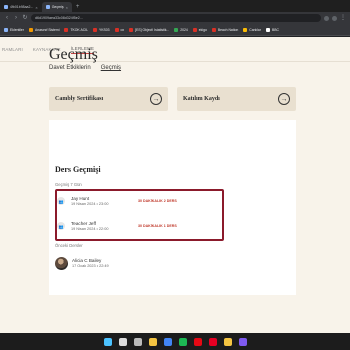 This screenshot has width=350, height=350. What do you see at coordinates (25, 18) in the screenshot?
I see `reload-icon: ↻` at bounding box center [25, 18].